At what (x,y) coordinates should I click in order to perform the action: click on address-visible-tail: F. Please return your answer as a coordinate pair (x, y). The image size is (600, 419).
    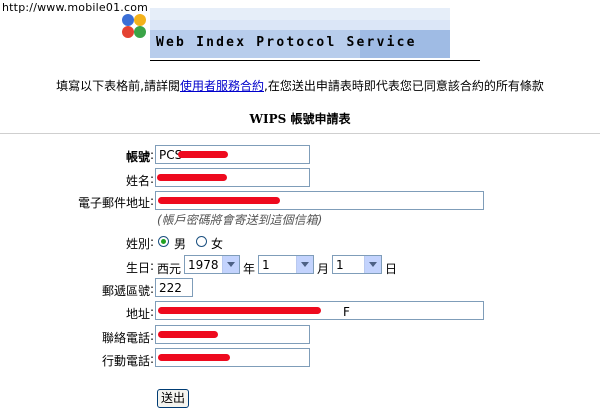
    Looking at the image, I should click on (346, 312).